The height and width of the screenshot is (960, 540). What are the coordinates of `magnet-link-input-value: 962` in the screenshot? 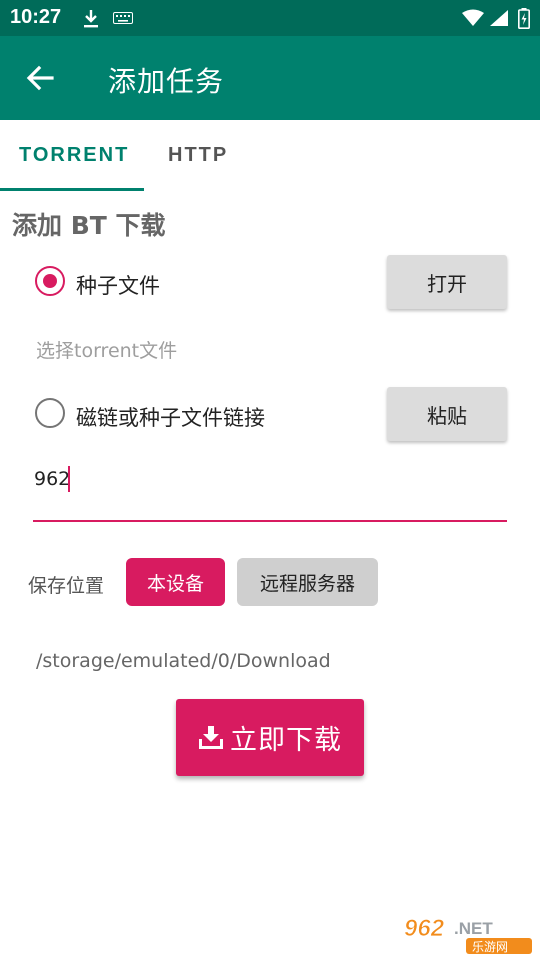 It's located at (52, 479).